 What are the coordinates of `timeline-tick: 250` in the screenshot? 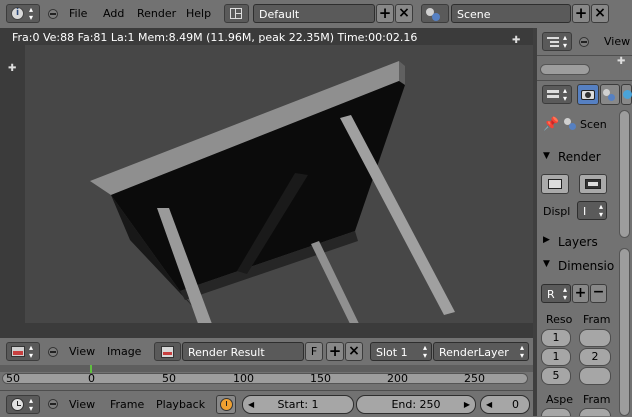 It's located at (474, 378).